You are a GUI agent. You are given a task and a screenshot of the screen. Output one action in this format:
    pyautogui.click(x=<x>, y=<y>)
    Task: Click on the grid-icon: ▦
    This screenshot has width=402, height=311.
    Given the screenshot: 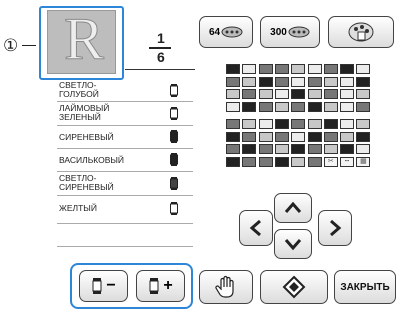 What is the action you would take?
    pyautogui.click(x=363, y=161)
    